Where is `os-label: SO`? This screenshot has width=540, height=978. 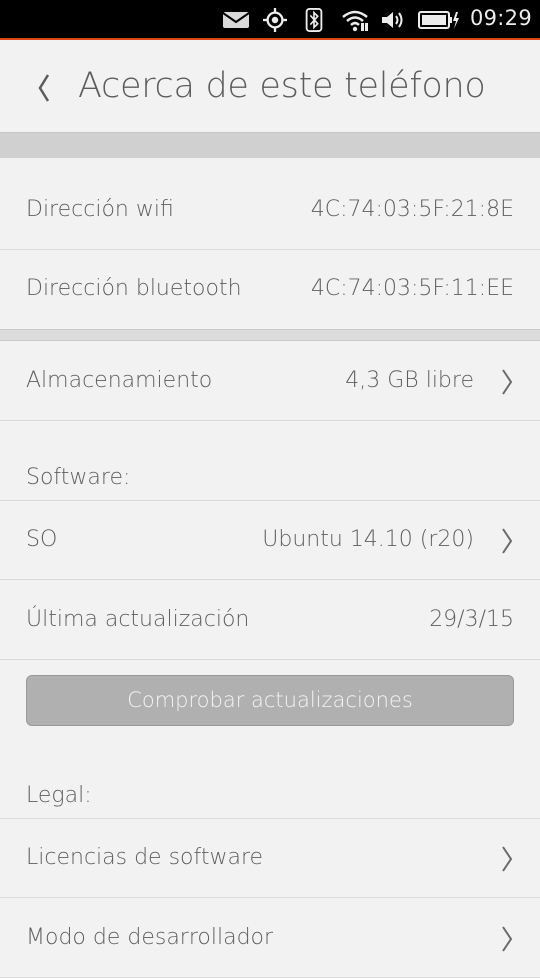 os-label: SO is located at coordinates (42, 539).